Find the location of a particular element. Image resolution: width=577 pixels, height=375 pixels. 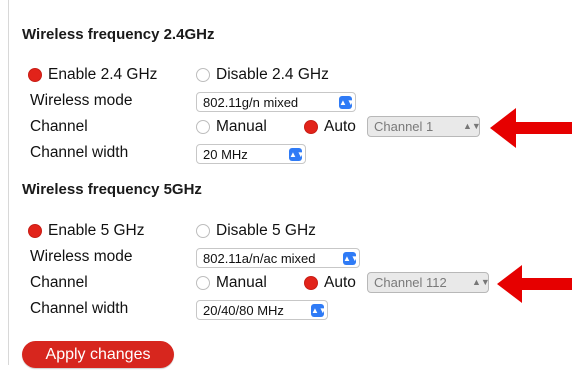

enable-5ghz-radio: Enable 5 GHz is located at coordinates (86, 231).